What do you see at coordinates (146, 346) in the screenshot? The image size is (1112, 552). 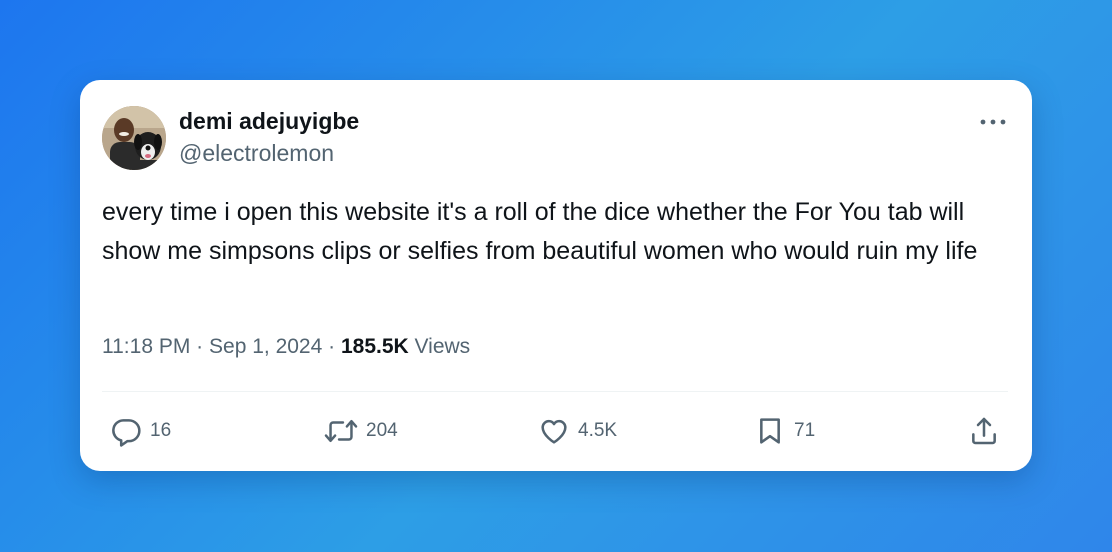 I see `tweet-time: 11:18 PM` at bounding box center [146, 346].